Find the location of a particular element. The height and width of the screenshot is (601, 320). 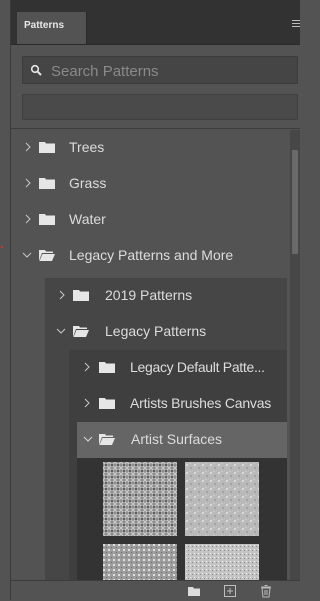

tree-item-grass: Grass is located at coordinates (149, 184).